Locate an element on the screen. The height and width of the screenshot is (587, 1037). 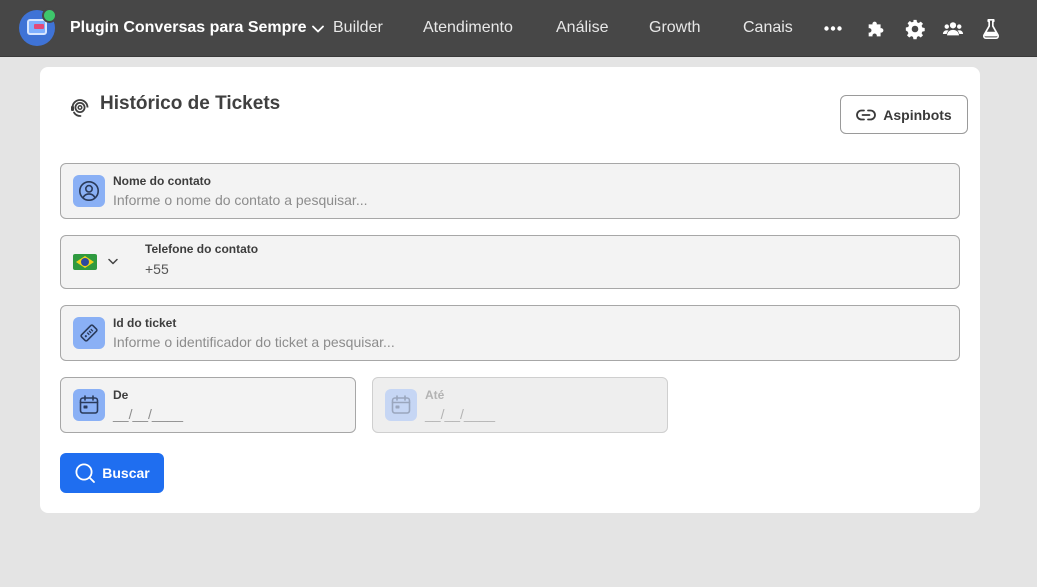
search-button: Buscar is located at coordinates (112, 473).